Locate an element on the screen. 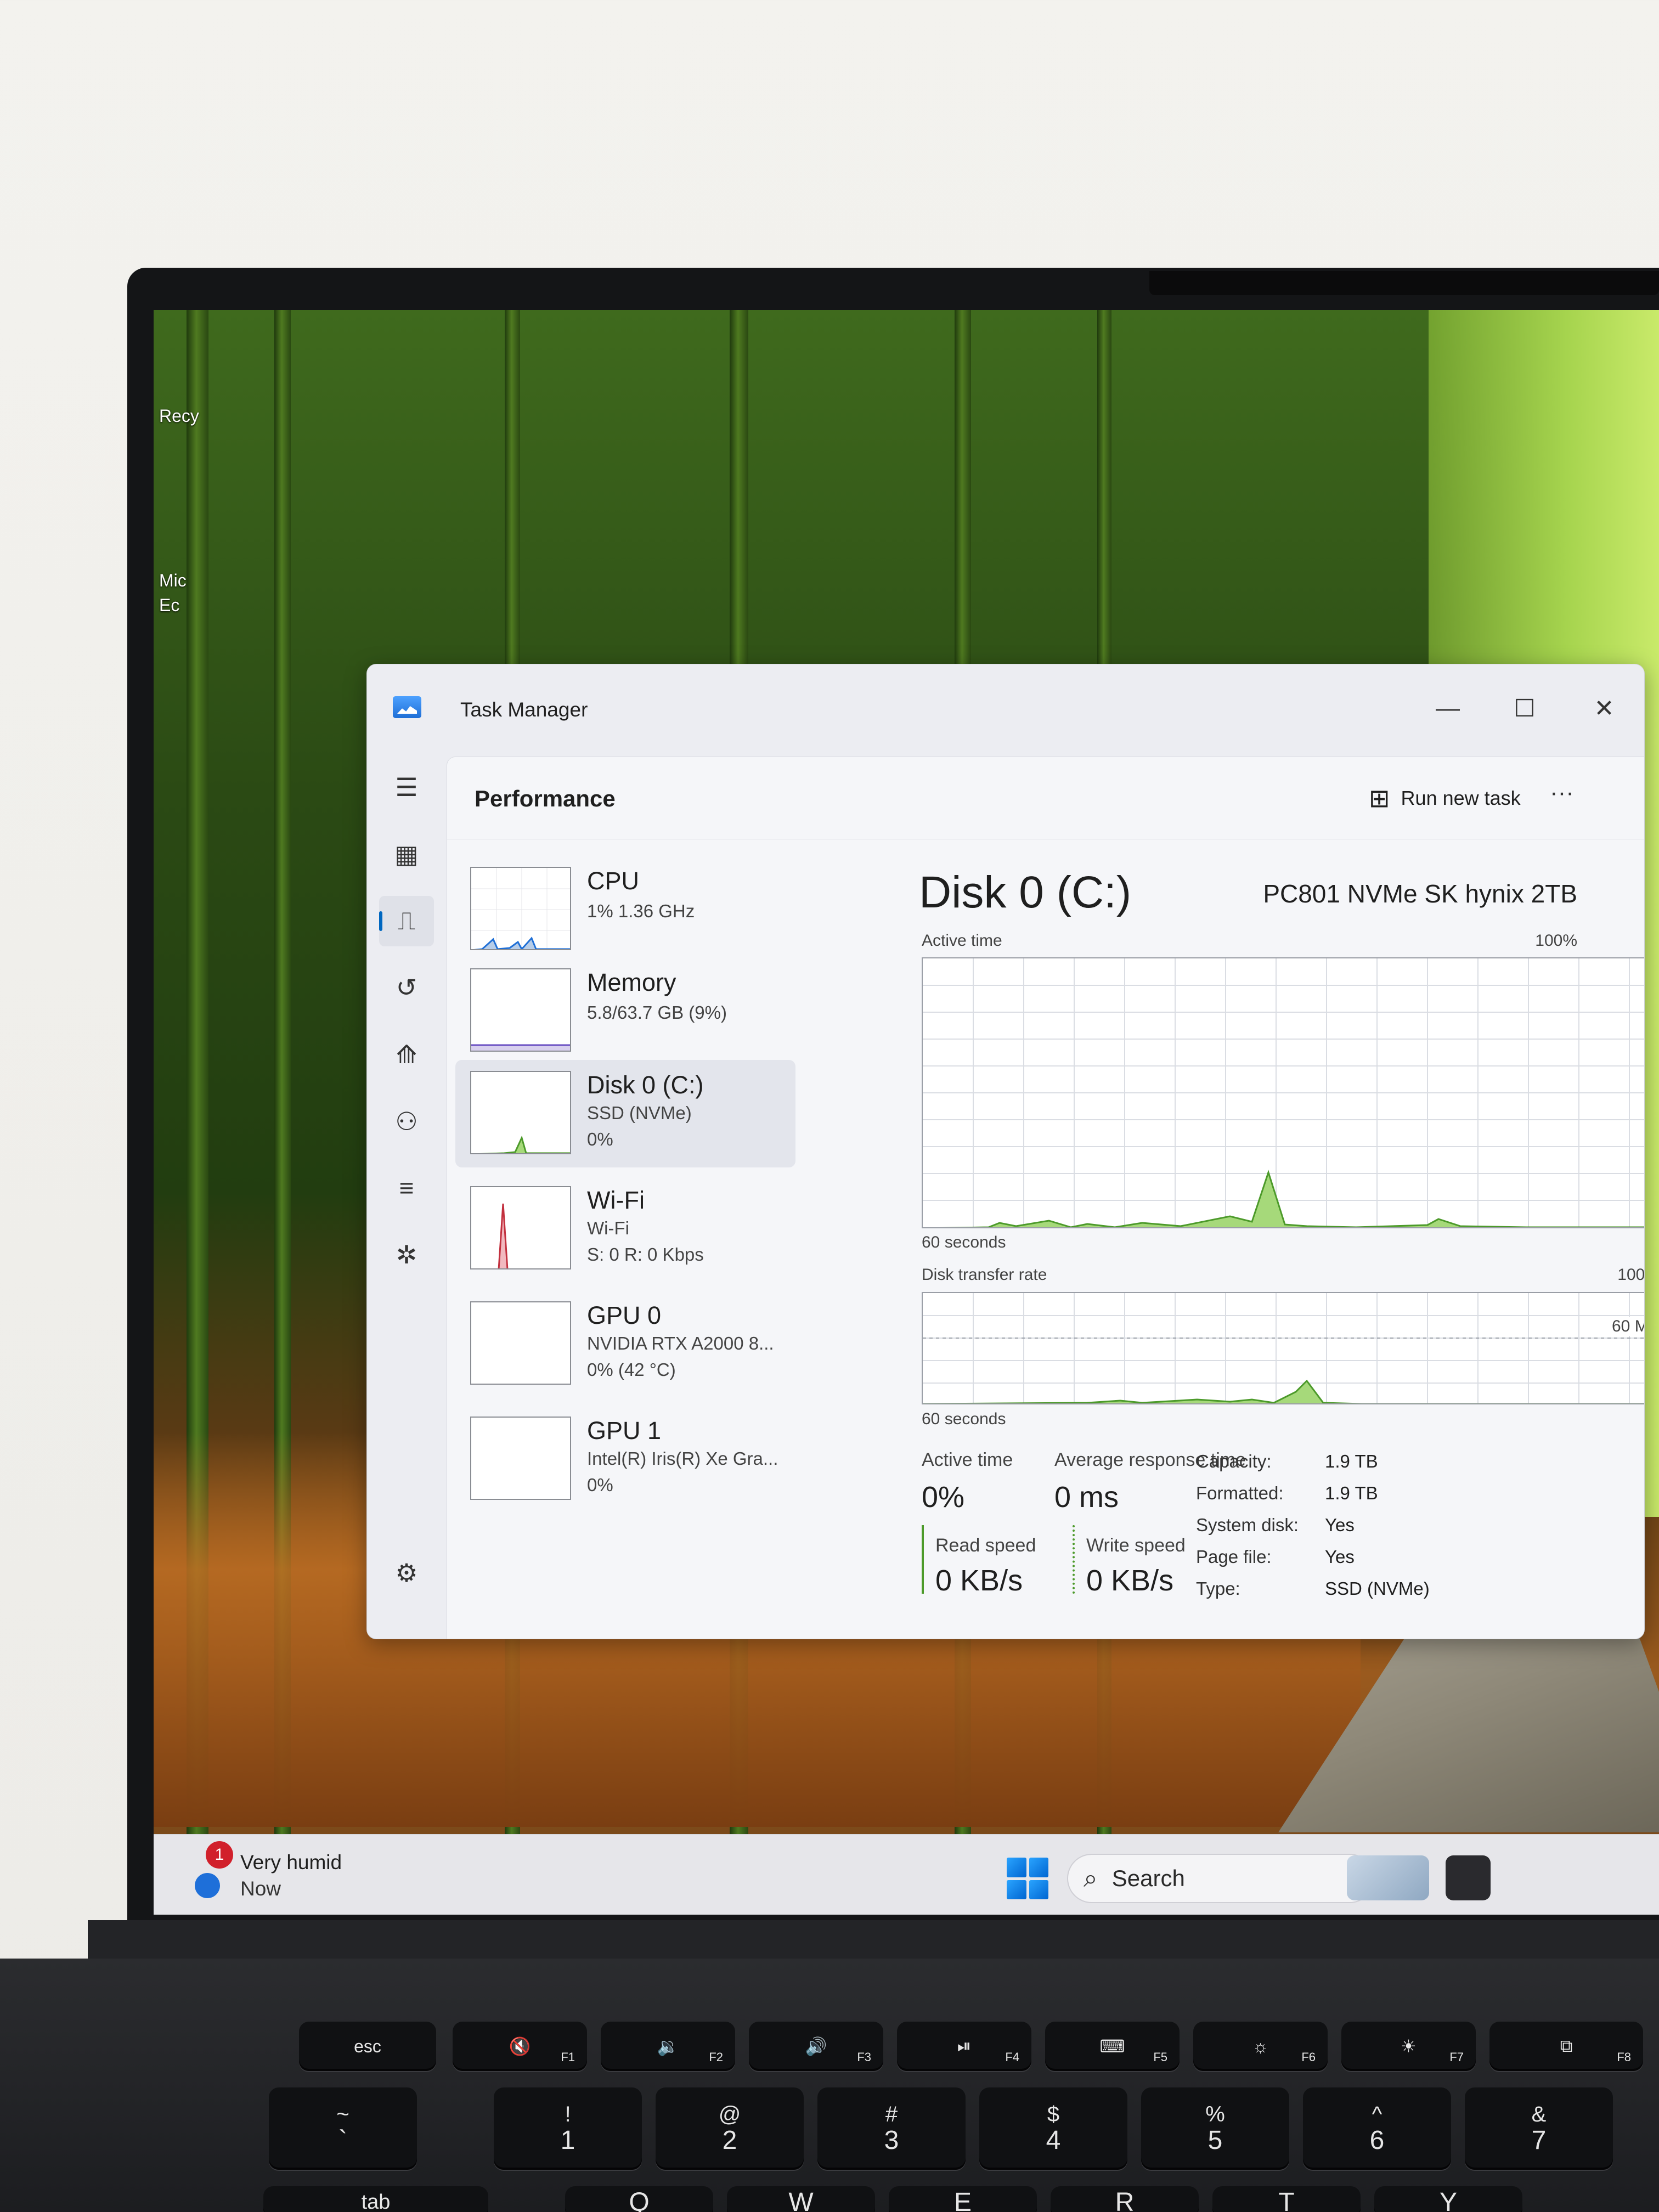 Image resolution: width=1659 pixels, height=2212 pixels. key-fn-label: F2 is located at coordinates (716, 2057).